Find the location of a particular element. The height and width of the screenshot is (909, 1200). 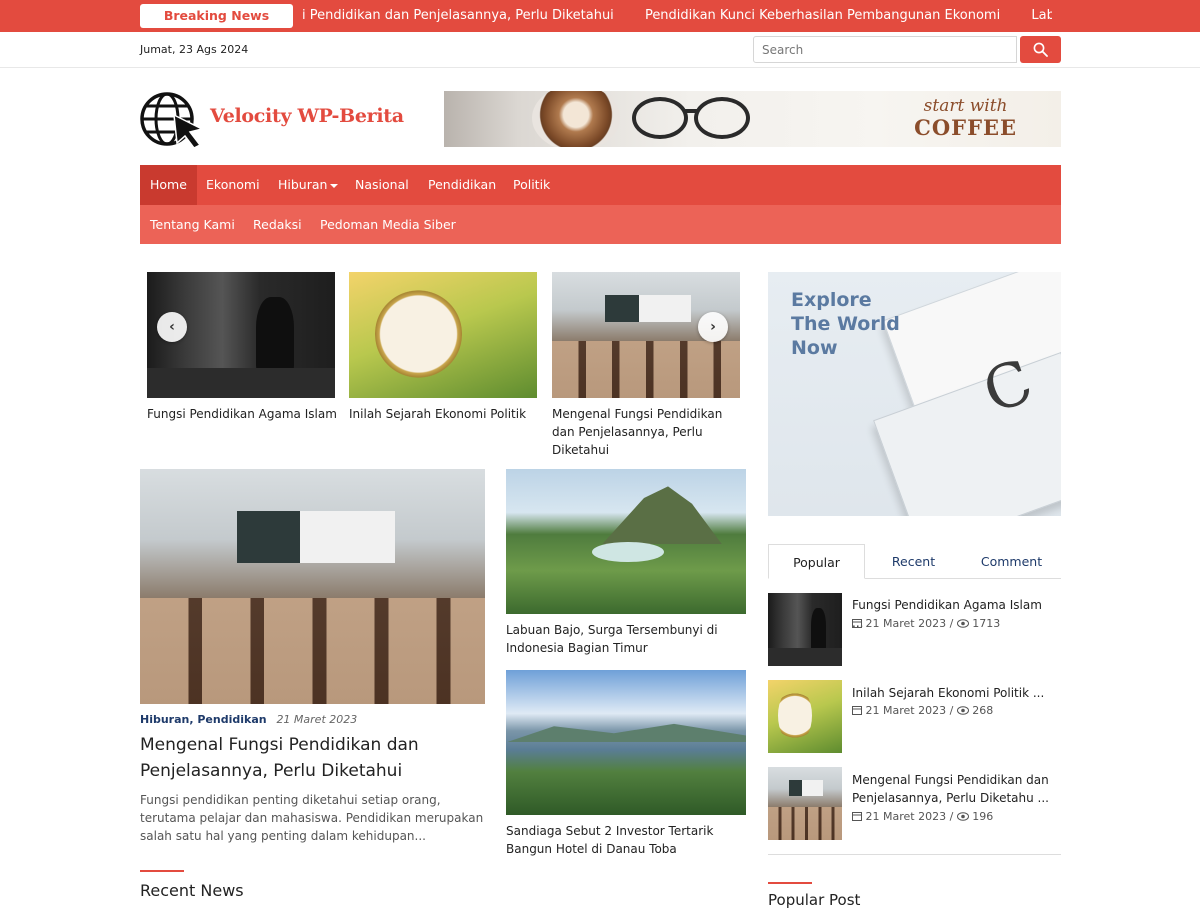

search-input is located at coordinates (885, 49).